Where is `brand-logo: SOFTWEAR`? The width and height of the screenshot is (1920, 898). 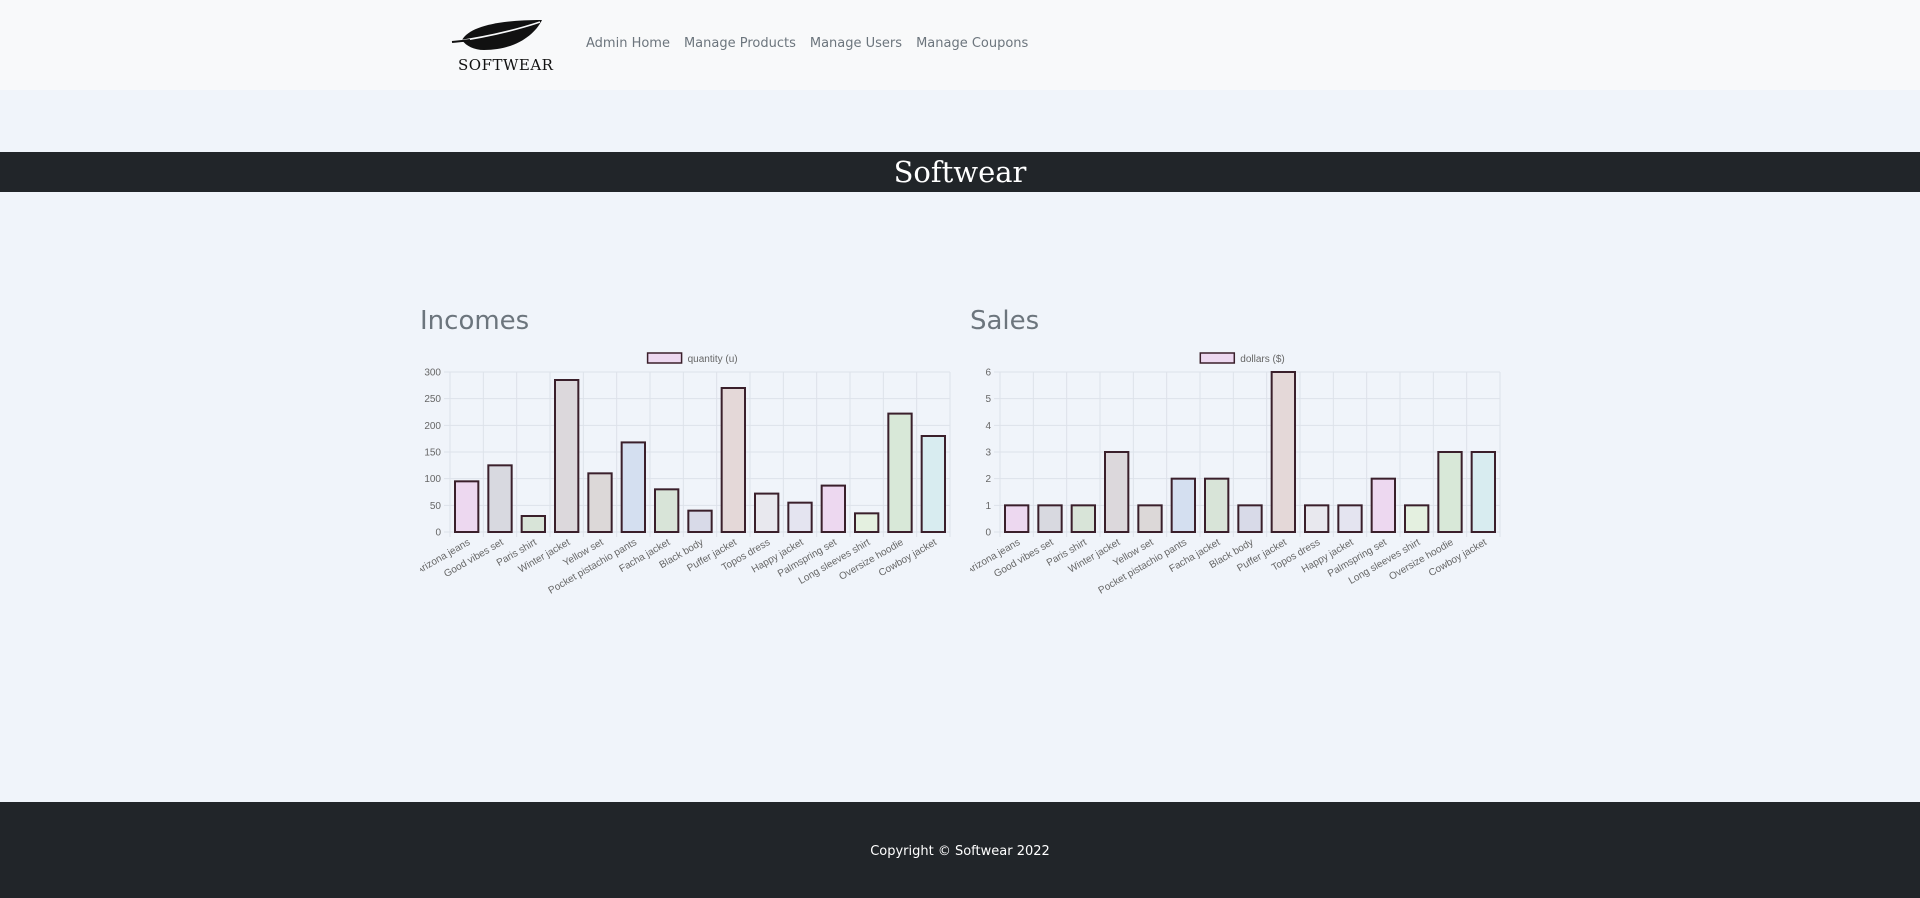 brand-logo: SOFTWEAR is located at coordinates (502, 46).